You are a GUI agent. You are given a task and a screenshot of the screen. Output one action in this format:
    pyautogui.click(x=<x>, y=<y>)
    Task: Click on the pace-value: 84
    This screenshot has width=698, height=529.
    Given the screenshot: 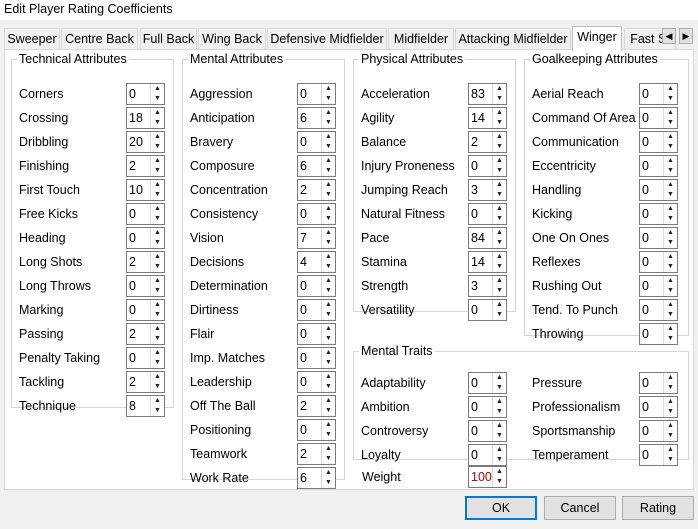 What is the action you would take?
    pyautogui.click(x=478, y=238)
    